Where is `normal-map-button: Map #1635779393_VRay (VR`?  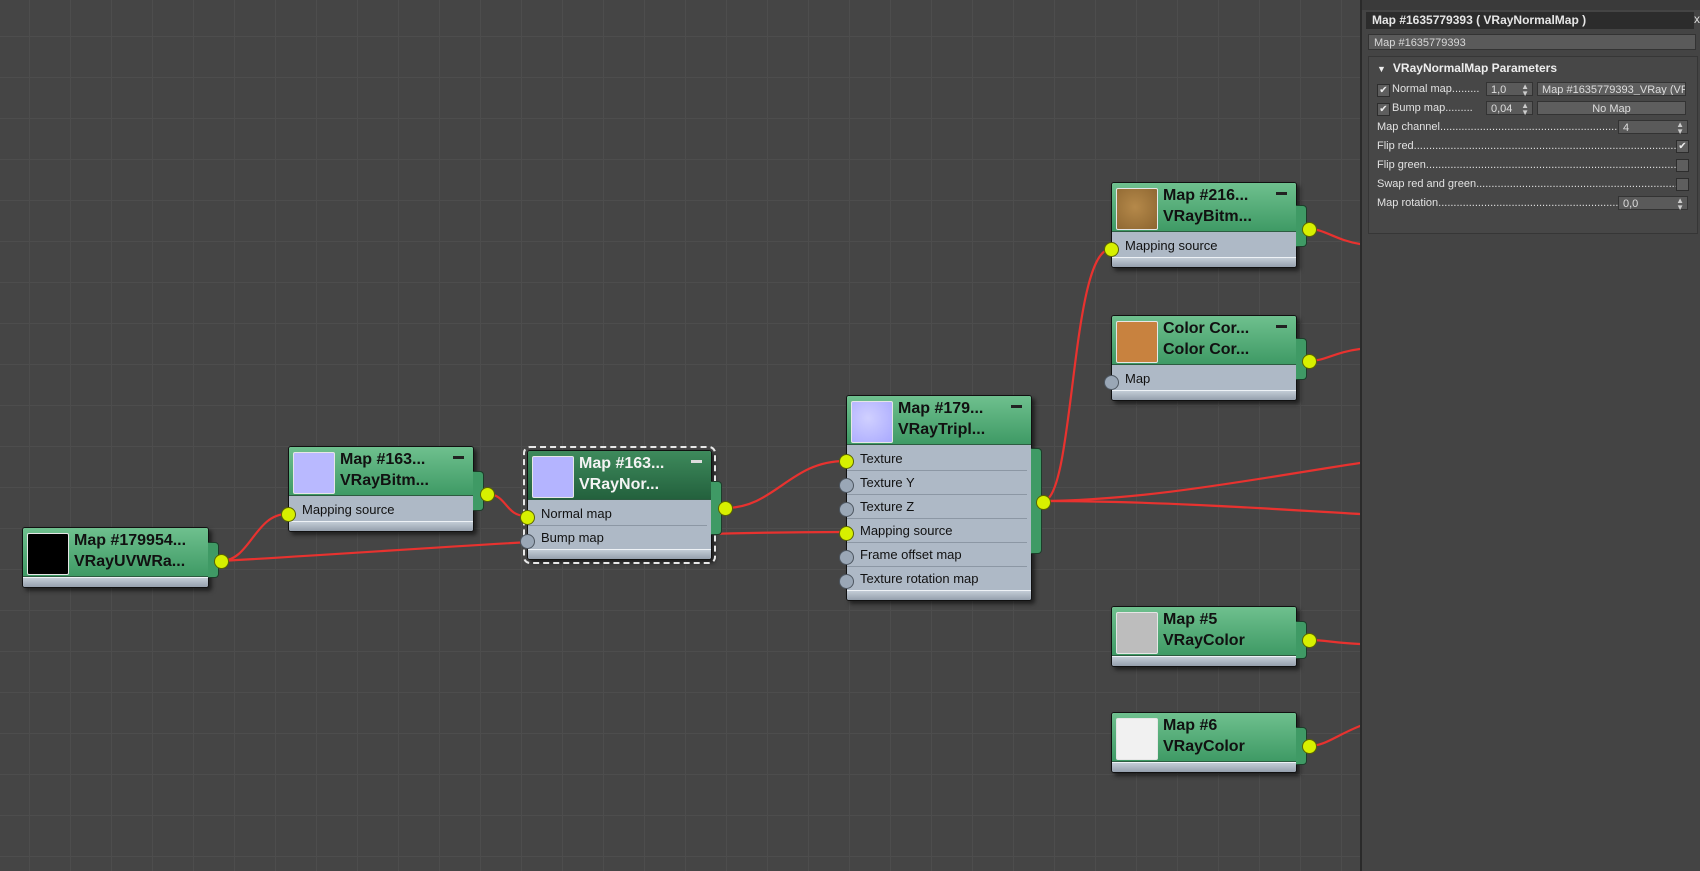
normal-map-button: Map #1635779393_VRay (VR is located at coordinates (1611, 89).